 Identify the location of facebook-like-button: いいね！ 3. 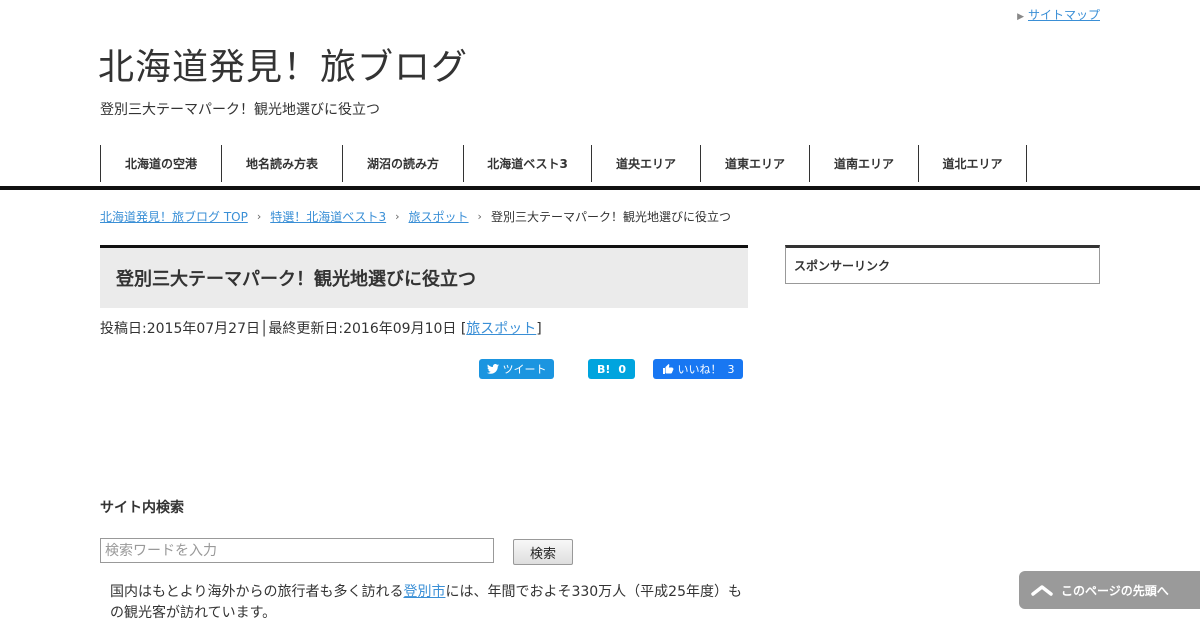
(698, 369).